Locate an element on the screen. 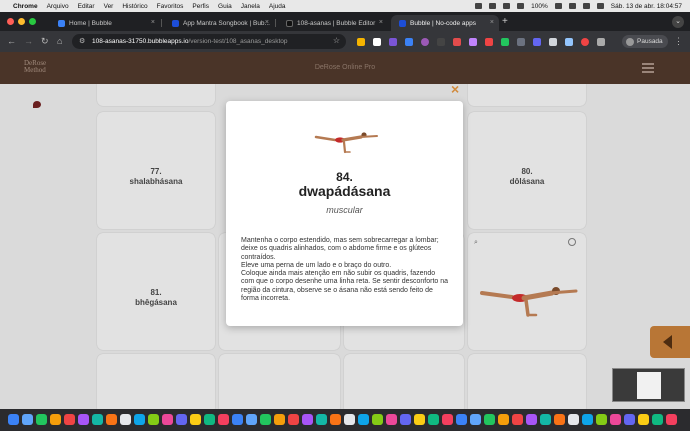  menu-item-ver: Ver is located at coordinates (109, 6).